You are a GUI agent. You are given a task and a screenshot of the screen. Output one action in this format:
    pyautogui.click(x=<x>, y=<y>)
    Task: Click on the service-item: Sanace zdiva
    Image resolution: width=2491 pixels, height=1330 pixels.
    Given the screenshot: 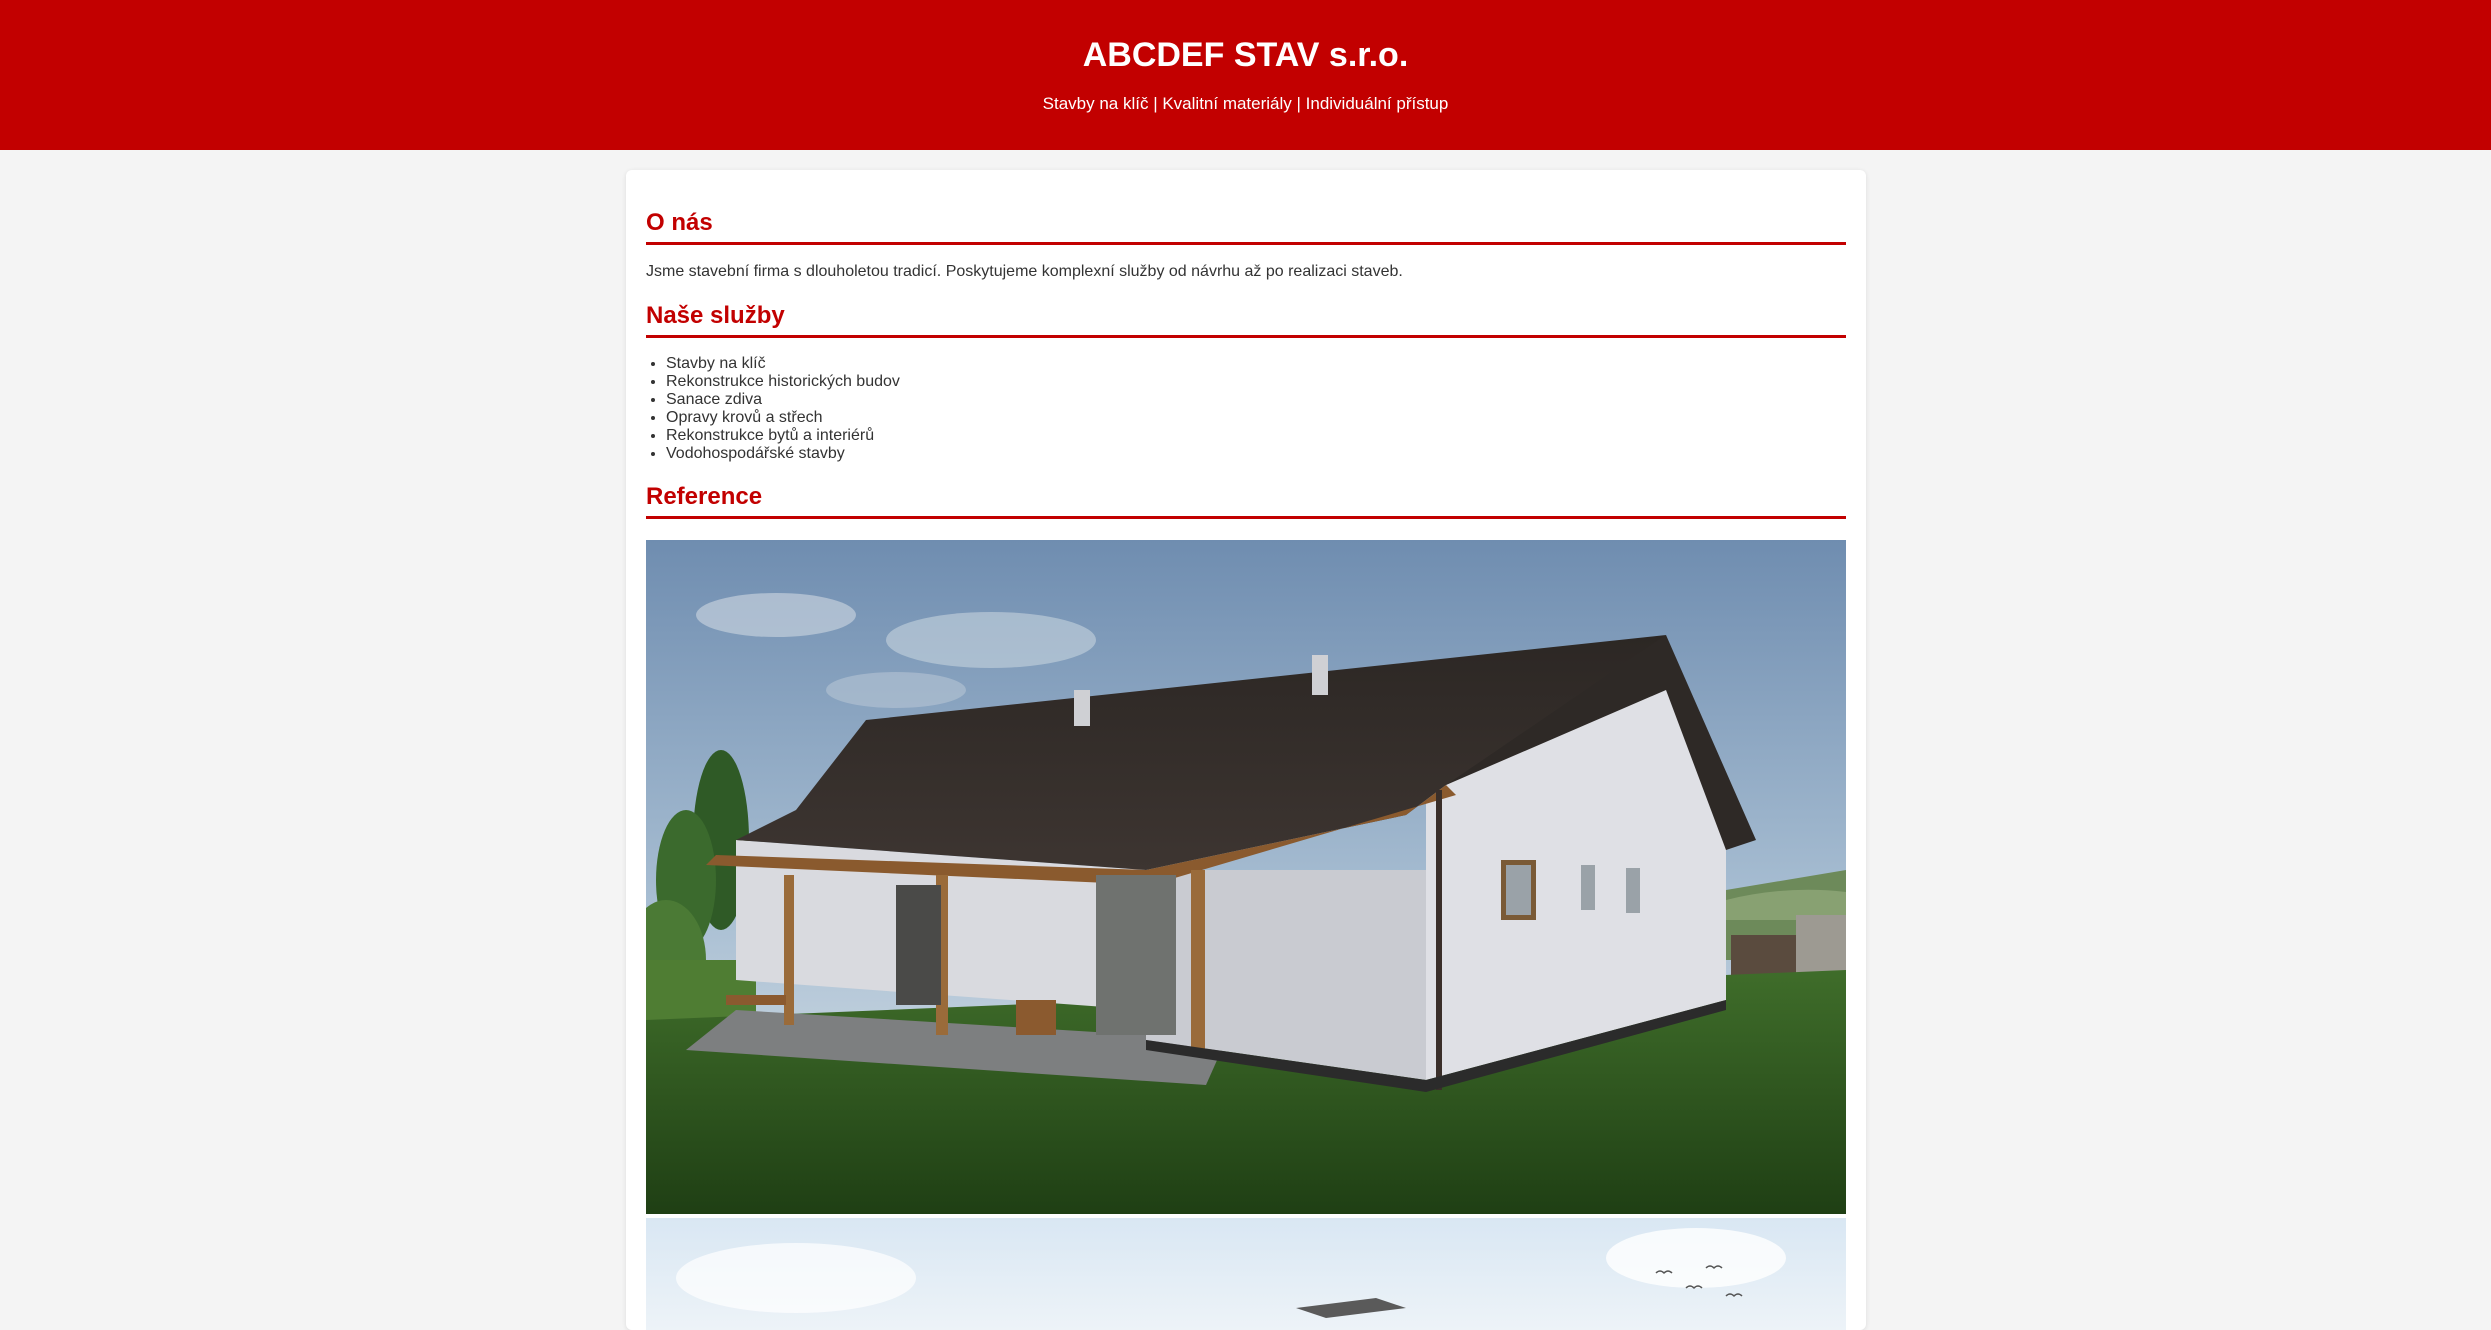 What is the action you would take?
    pyautogui.click(x=783, y=400)
    